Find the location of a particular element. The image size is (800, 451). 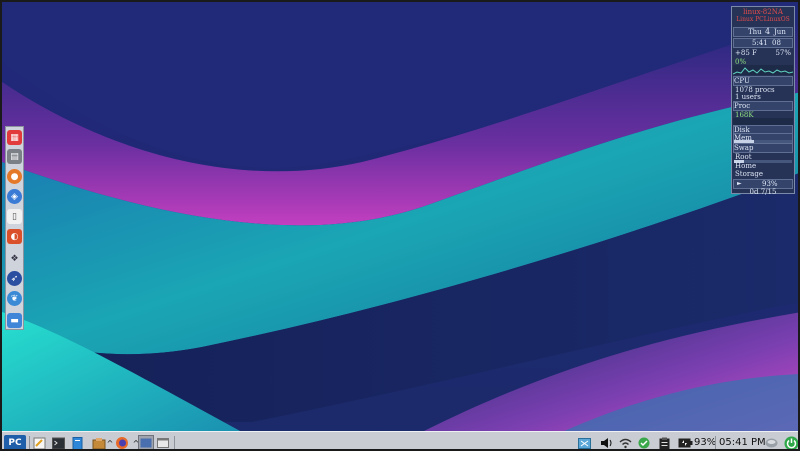

firefox-icon: ● is located at coordinates (14, 176).